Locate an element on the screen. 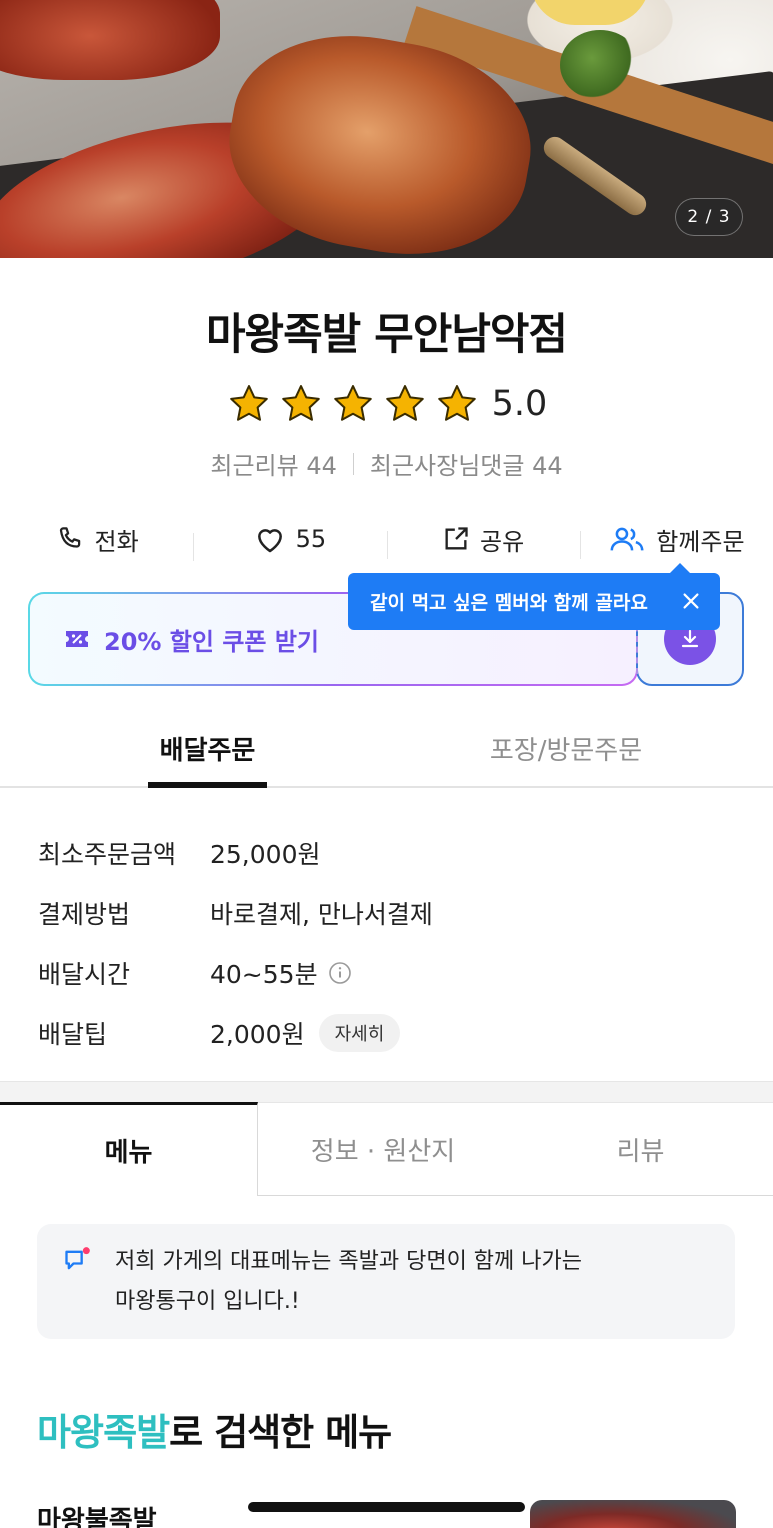  recent-reviews-link: 최근리뷰 44 is located at coordinates (273, 463).